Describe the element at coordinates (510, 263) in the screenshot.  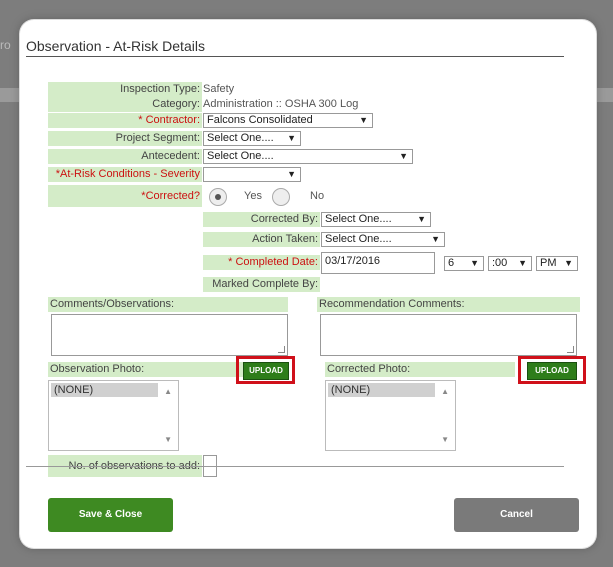
I see `minute-select: :00 ▼` at that location.